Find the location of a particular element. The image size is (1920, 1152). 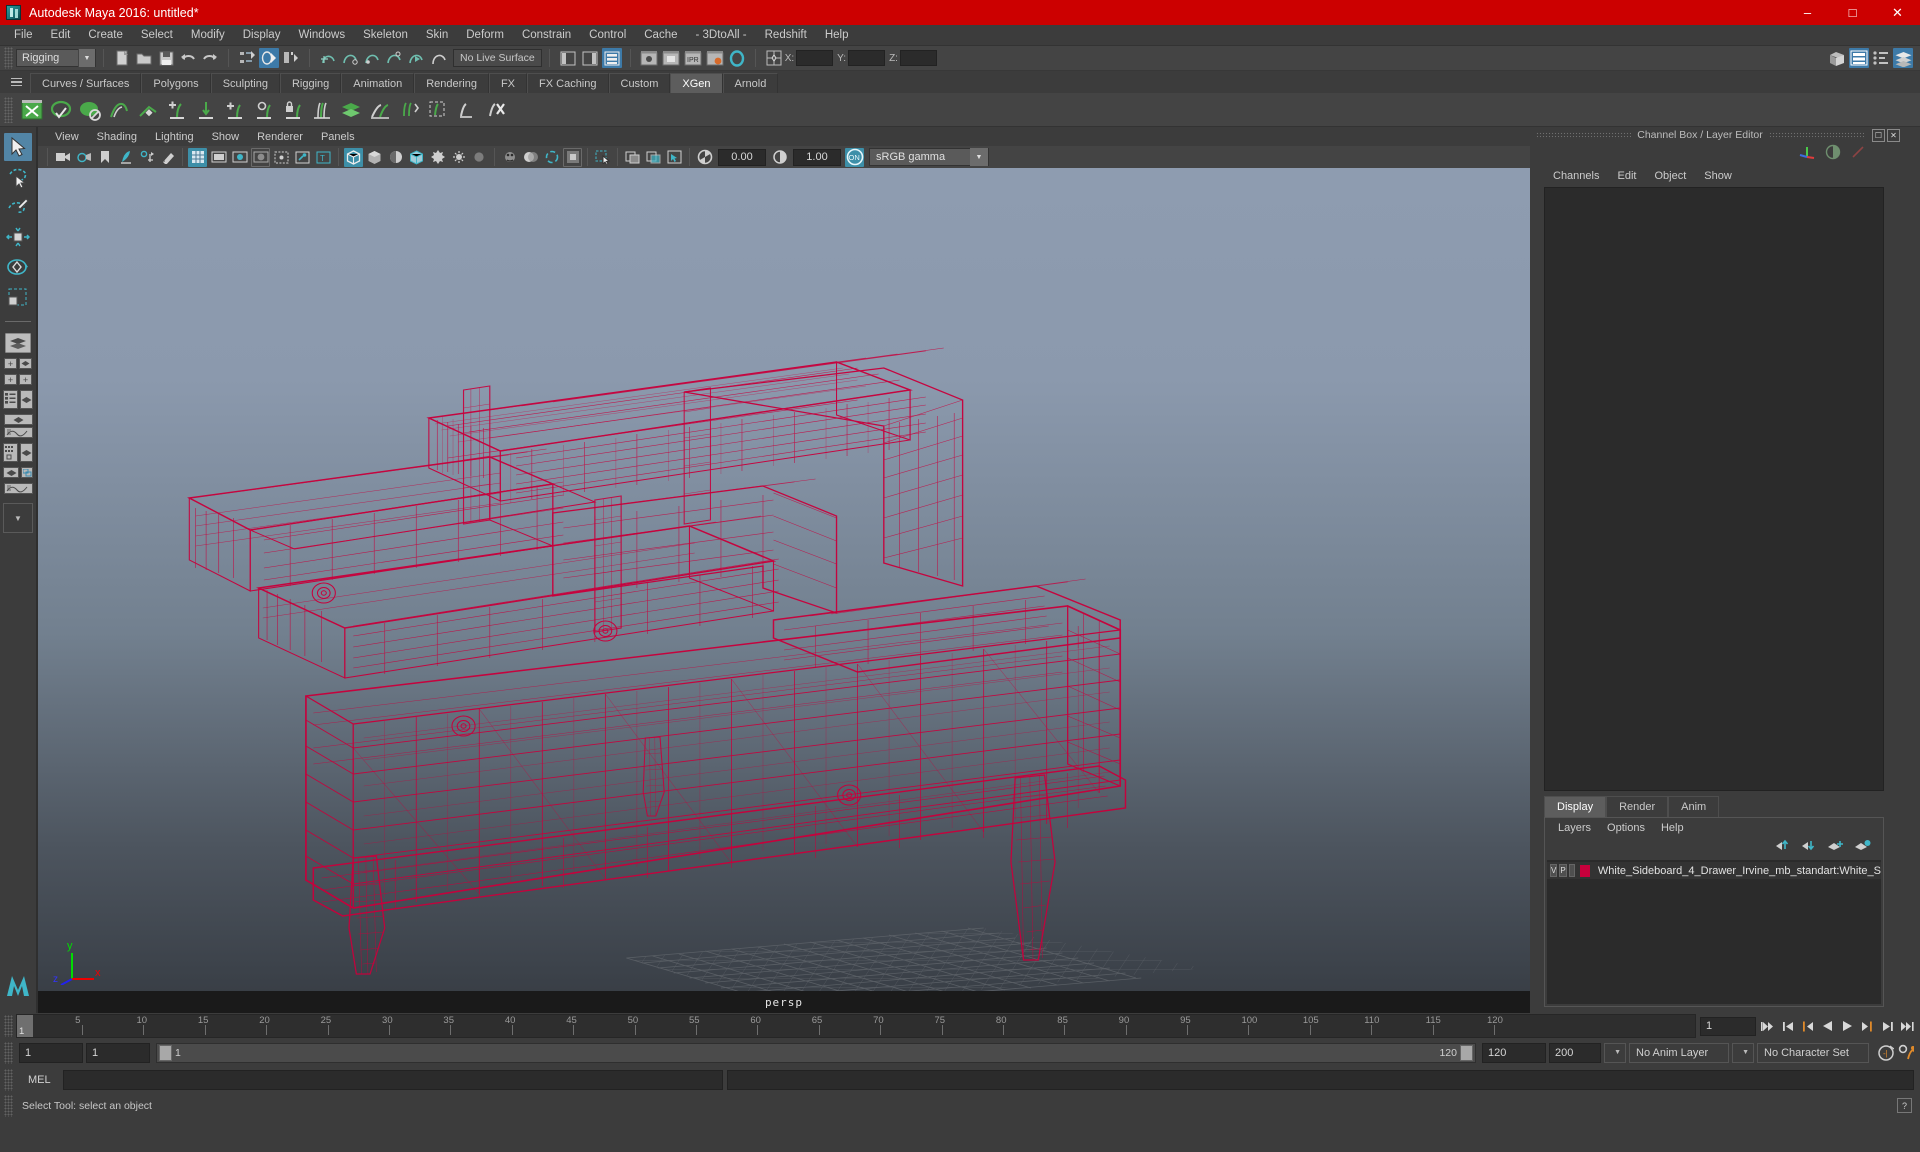

xgen-lock-icon is located at coordinates (293, 110).